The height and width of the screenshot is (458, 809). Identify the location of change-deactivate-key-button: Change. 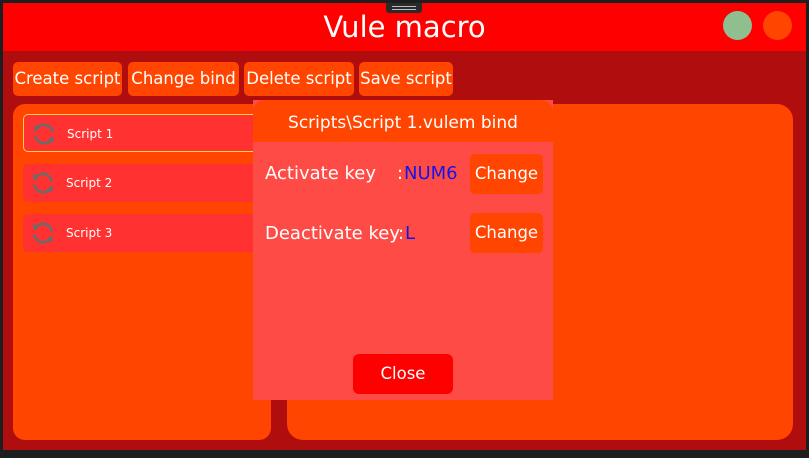
(506, 233).